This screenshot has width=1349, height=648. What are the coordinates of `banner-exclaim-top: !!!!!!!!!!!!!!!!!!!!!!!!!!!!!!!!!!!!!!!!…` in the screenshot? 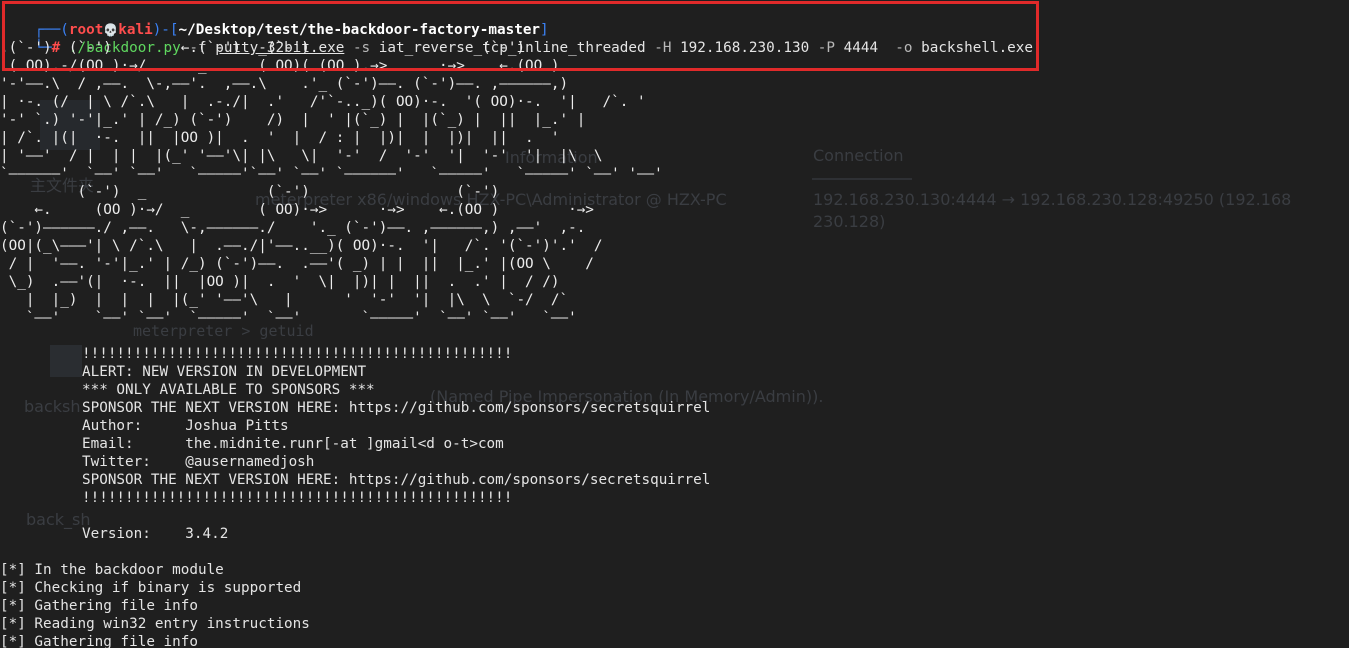 It's located at (297, 354).